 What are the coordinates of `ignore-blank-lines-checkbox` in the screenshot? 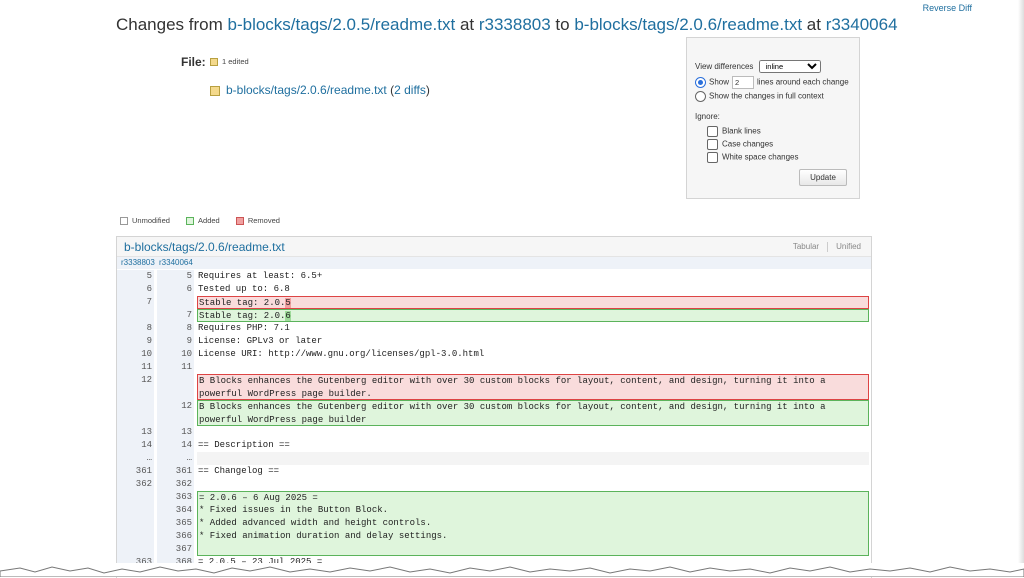 It's located at (712, 131).